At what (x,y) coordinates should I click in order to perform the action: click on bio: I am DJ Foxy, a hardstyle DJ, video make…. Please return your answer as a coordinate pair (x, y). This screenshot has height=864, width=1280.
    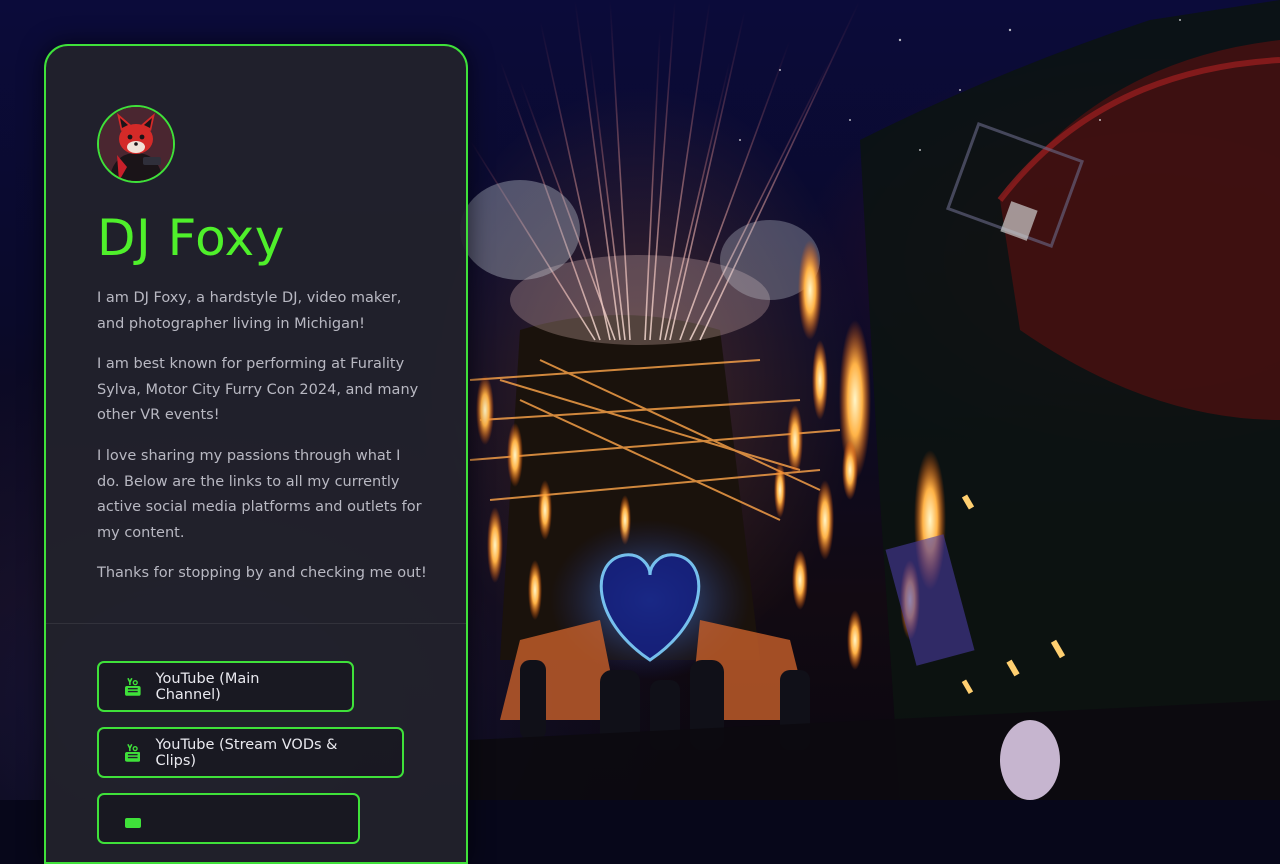
    Looking at the image, I should click on (262, 444).